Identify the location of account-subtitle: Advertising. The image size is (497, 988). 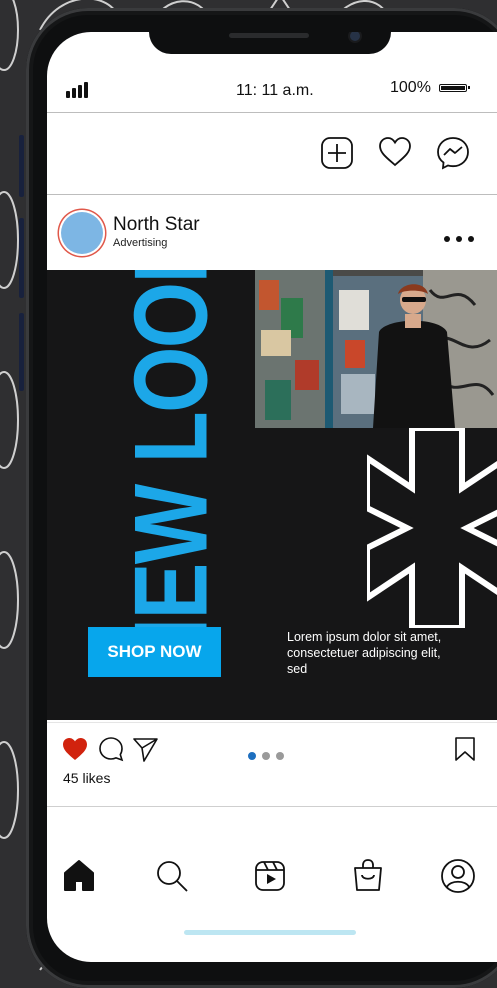
(140, 243).